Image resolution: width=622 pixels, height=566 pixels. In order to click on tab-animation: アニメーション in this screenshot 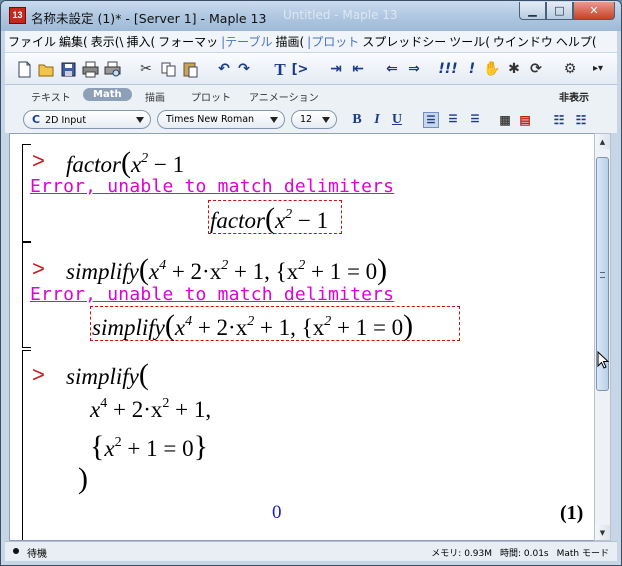, I will do `click(284, 96)`.